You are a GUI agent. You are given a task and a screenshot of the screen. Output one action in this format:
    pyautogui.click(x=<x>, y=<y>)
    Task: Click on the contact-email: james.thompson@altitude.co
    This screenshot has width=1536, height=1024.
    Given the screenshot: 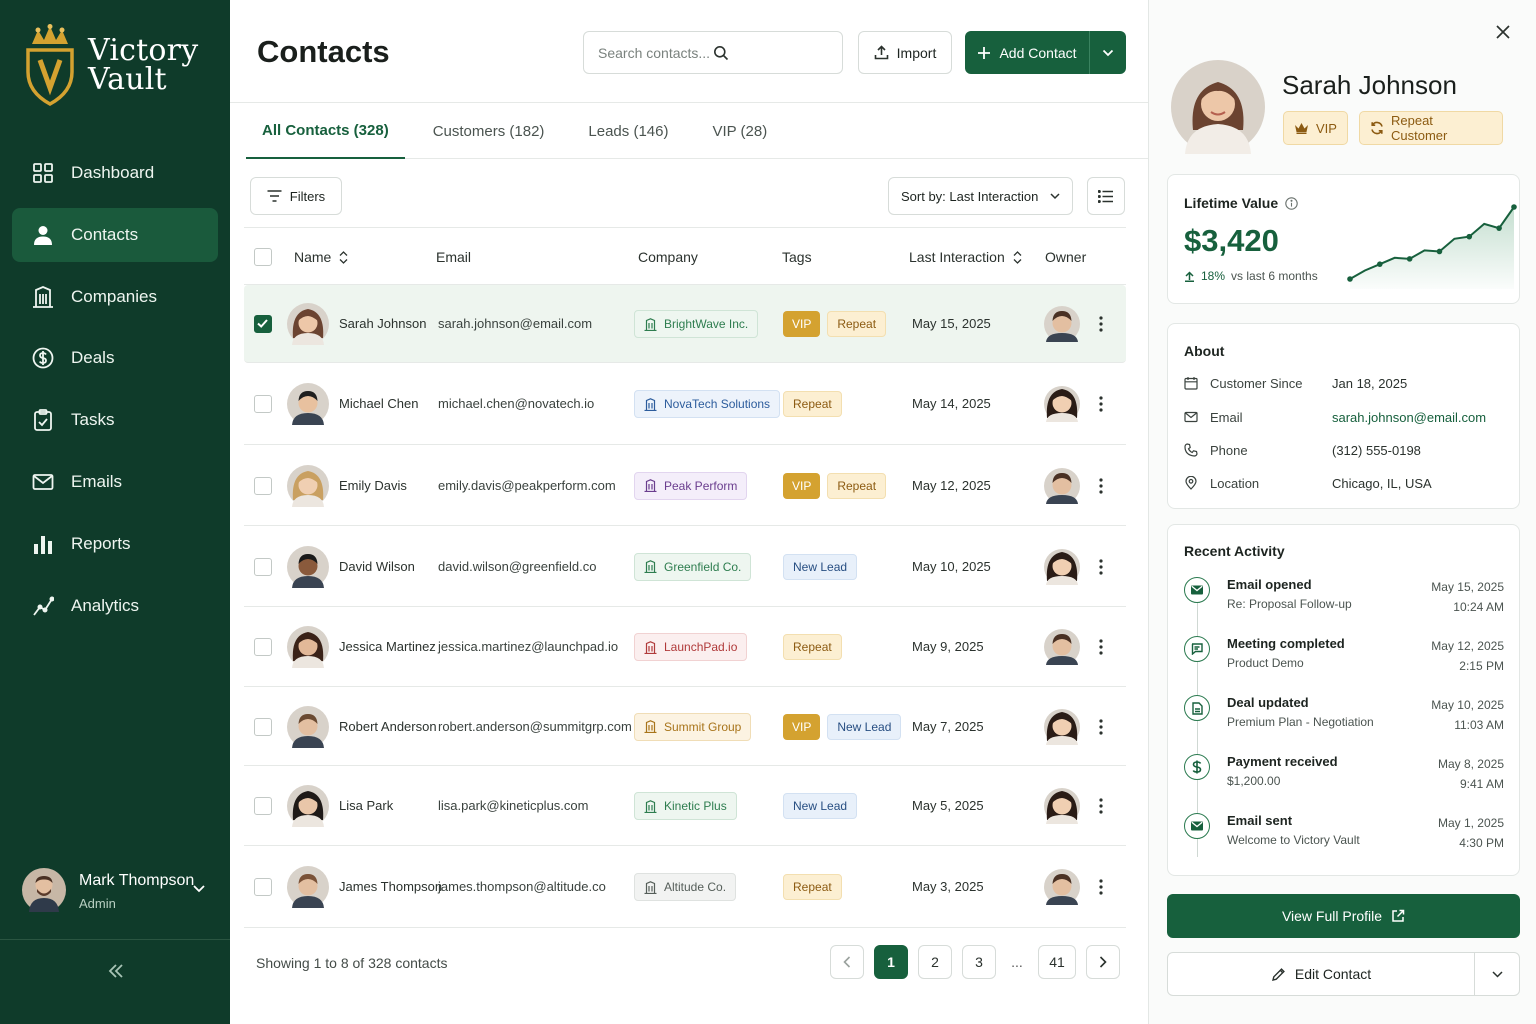 What is the action you would take?
    pyautogui.click(x=522, y=886)
    